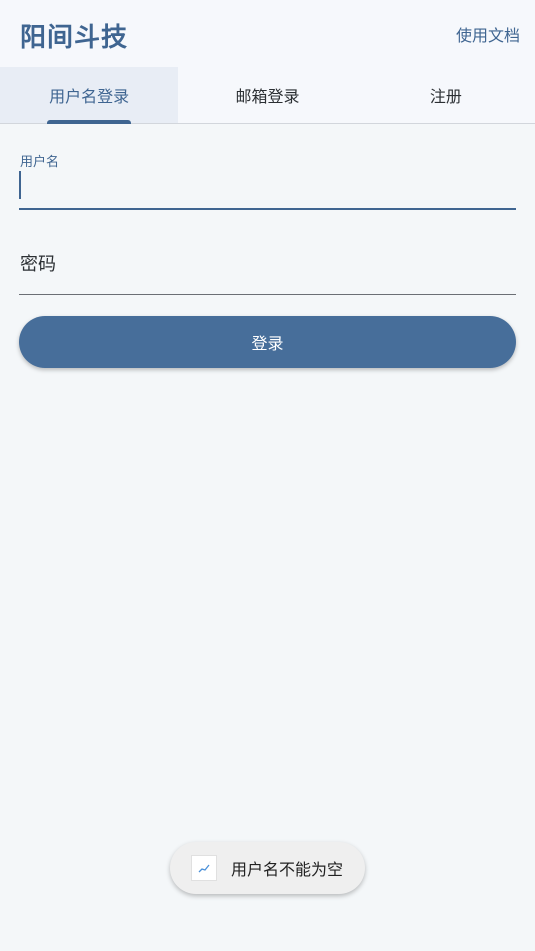 The image size is (535, 951). Describe the element at coordinates (267, 342) in the screenshot. I see `login-button: 登录` at that location.